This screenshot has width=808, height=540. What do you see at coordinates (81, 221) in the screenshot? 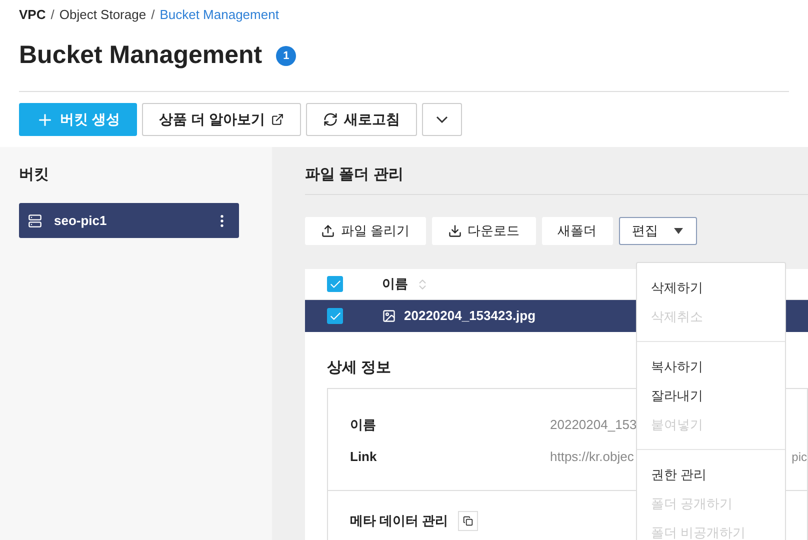
I see `bucket-name: seo-pic1` at bounding box center [81, 221].